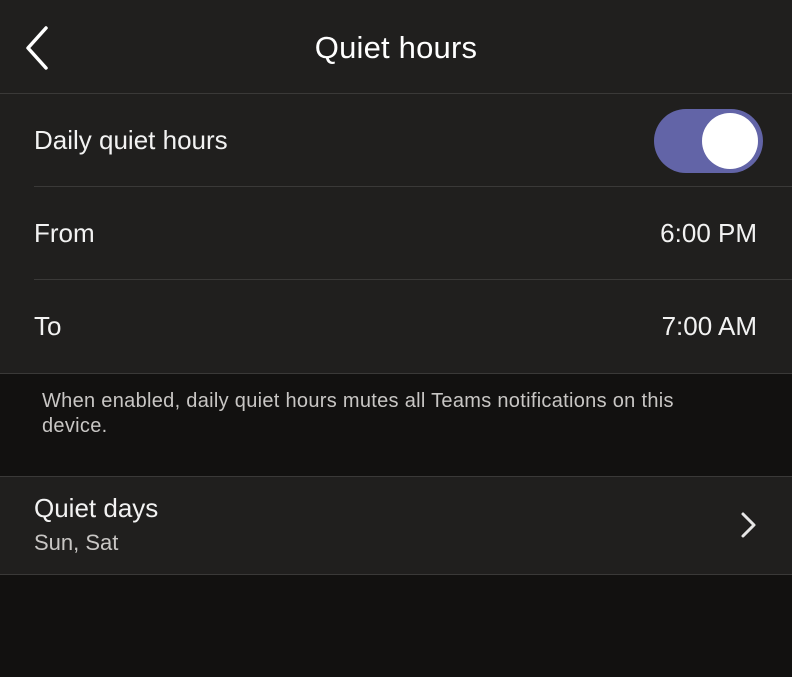  Describe the element at coordinates (396, 140) in the screenshot. I see `daily-quiet-hours-row: Daily quiet hours` at that location.